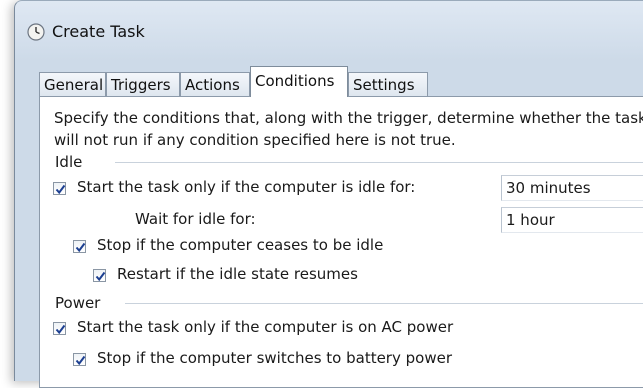 The height and width of the screenshot is (388, 643). What do you see at coordinates (143, 84) in the screenshot?
I see `tab-triggers: Triggers` at bounding box center [143, 84].